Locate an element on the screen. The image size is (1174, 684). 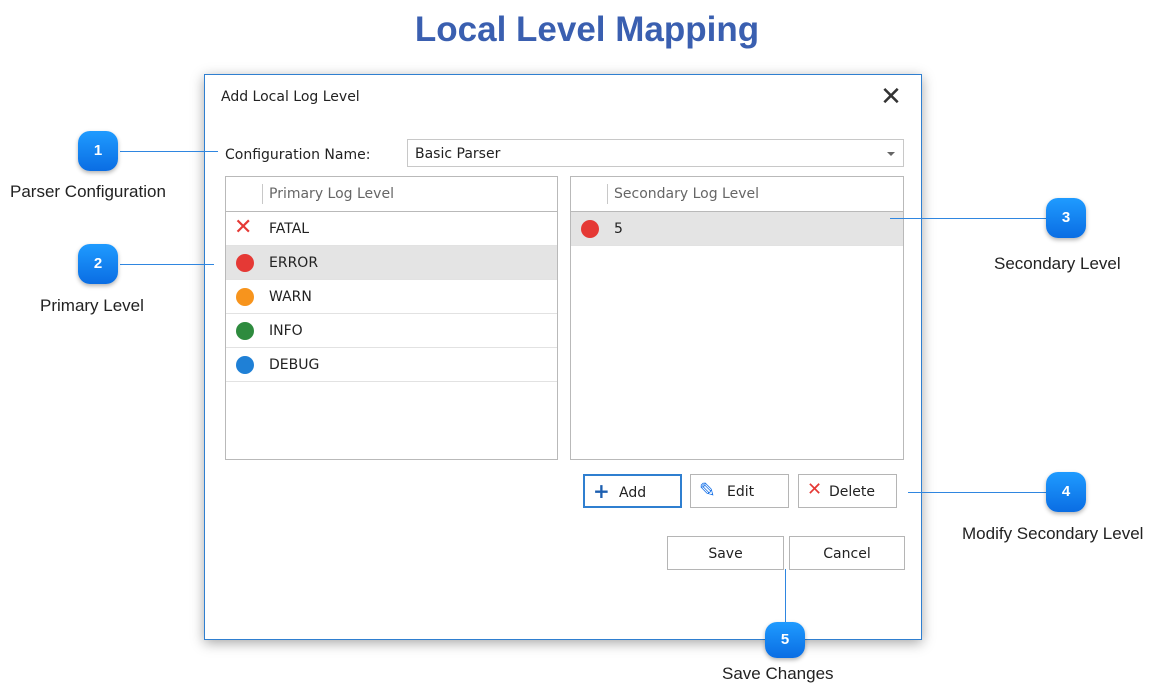
add-button: + Add is located at coordinates (632, 491).